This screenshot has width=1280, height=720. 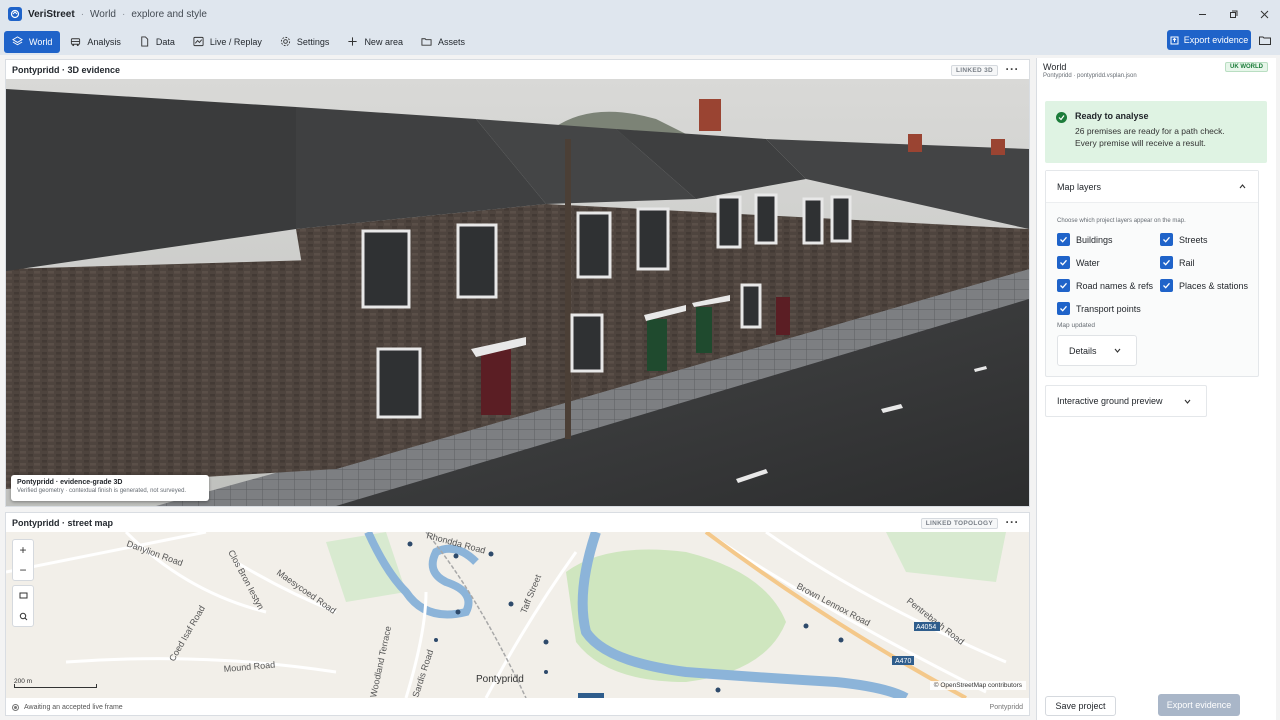 I want to click on check-circle-icon, so click(x=1061, y=117).